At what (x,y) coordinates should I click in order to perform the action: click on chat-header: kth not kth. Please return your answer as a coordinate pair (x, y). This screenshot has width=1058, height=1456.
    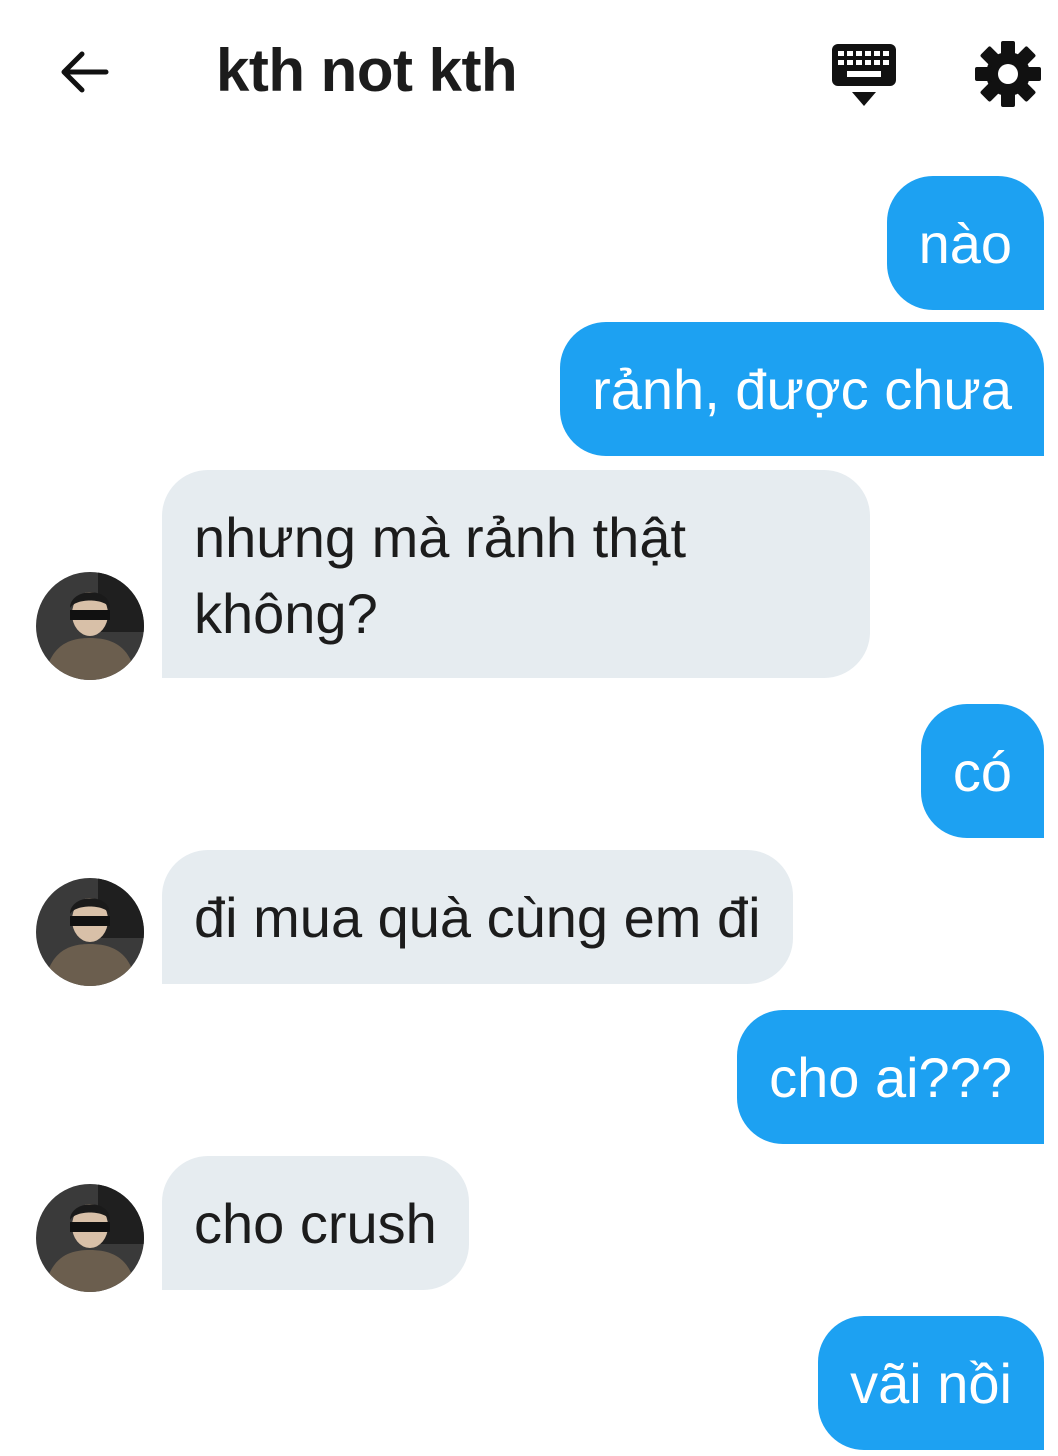
    Looking at the image, I should click on (529, 75).